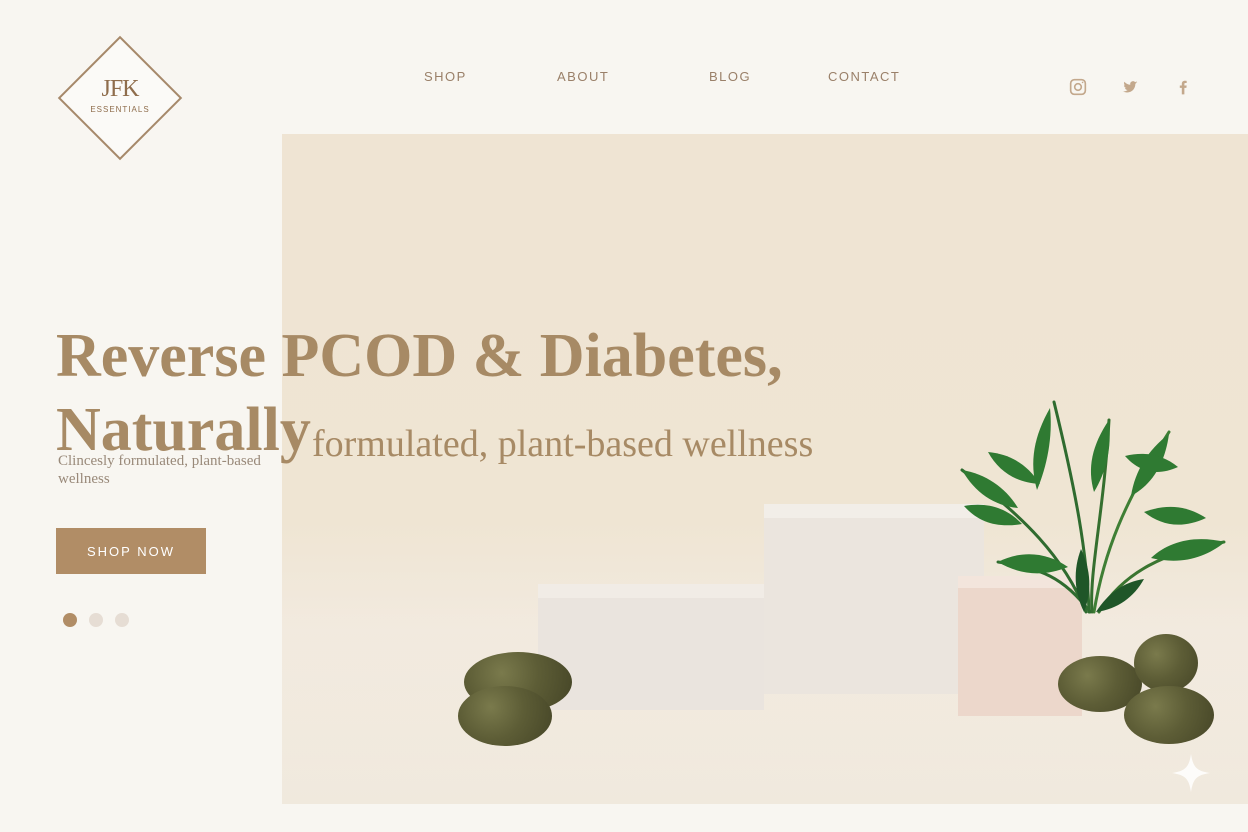 The width and height of the screenshot is (1248, 832). What do you see at coordinates (864, 76) in the screenshot?
I see `nav-contact: CONTACT` at bounding box center [864, 76].